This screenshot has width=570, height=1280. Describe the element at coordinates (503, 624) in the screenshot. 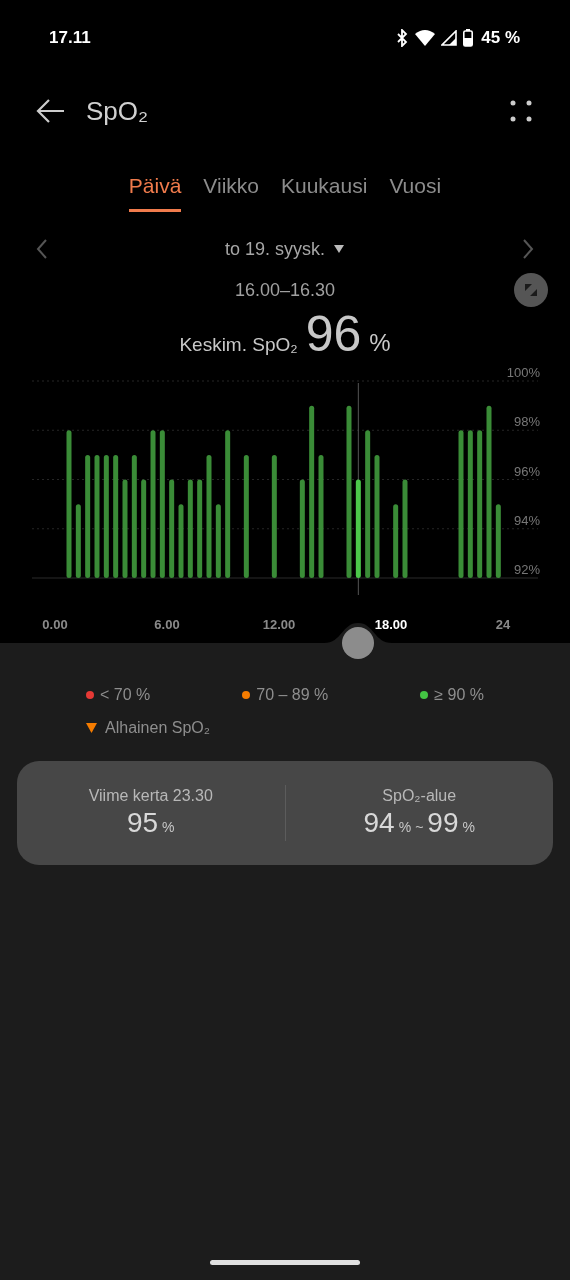

I see `x-tick-label: 24` at that location.